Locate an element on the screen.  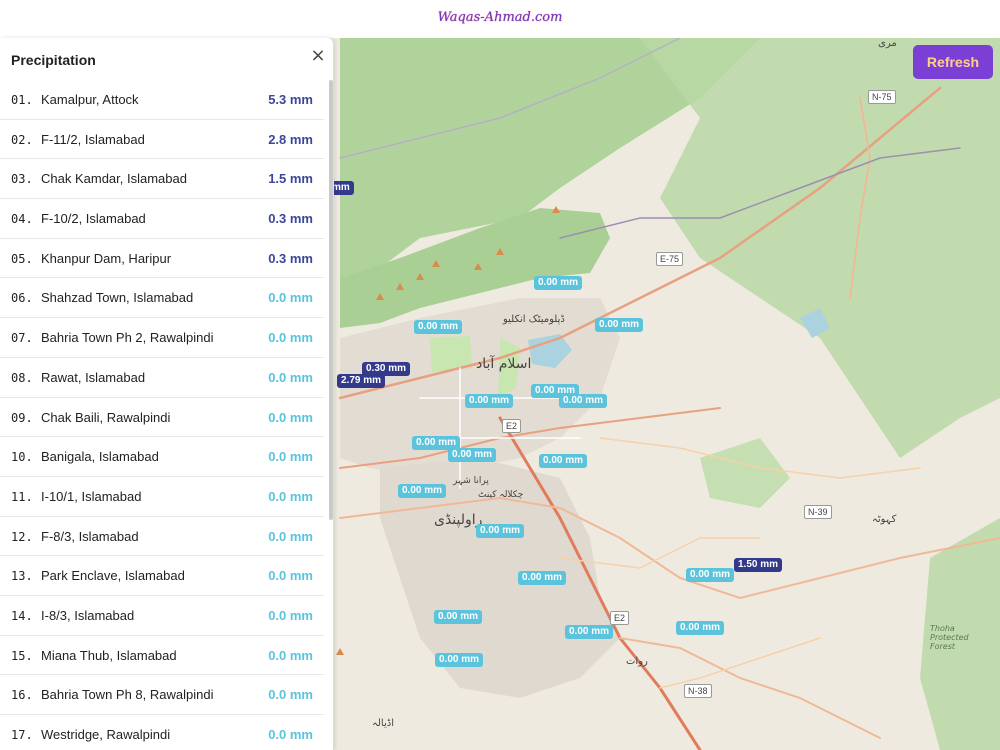
road-shield-n38: N-38 is located at coordinates (698, 691).